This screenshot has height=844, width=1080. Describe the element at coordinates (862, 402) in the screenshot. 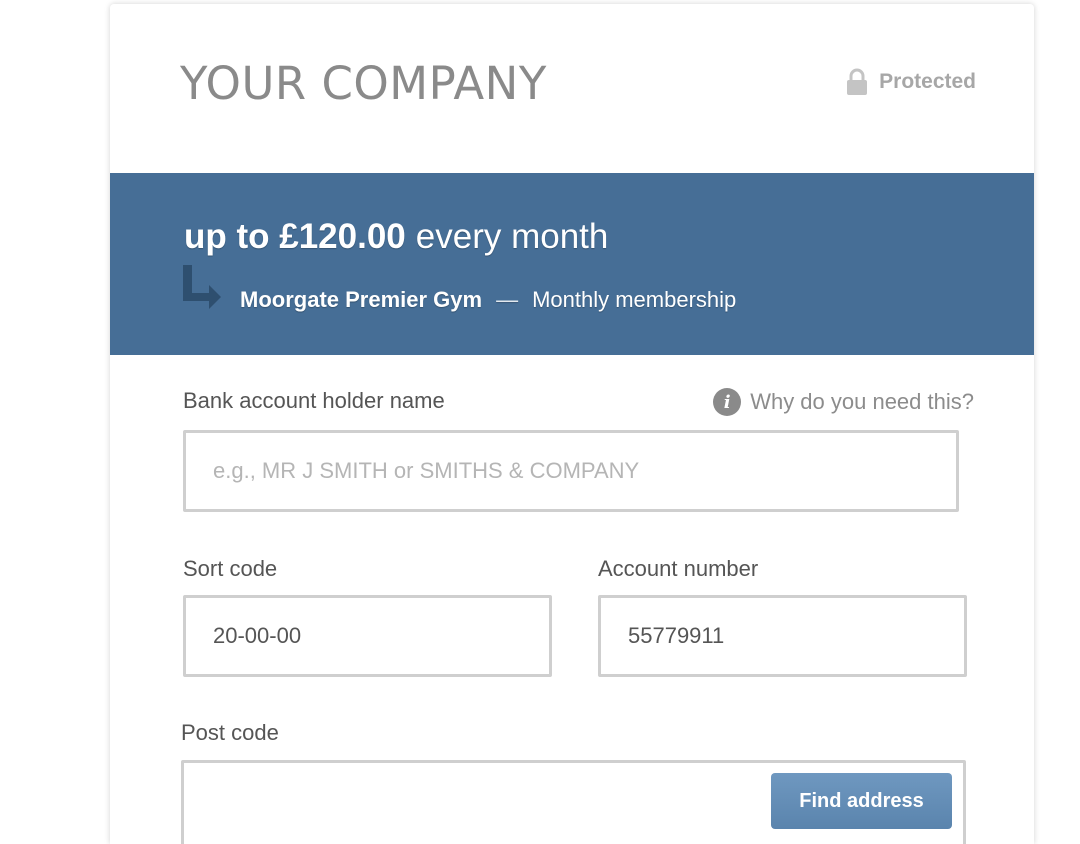

I see `why-need-this-text: Why do you need this?` at that location.